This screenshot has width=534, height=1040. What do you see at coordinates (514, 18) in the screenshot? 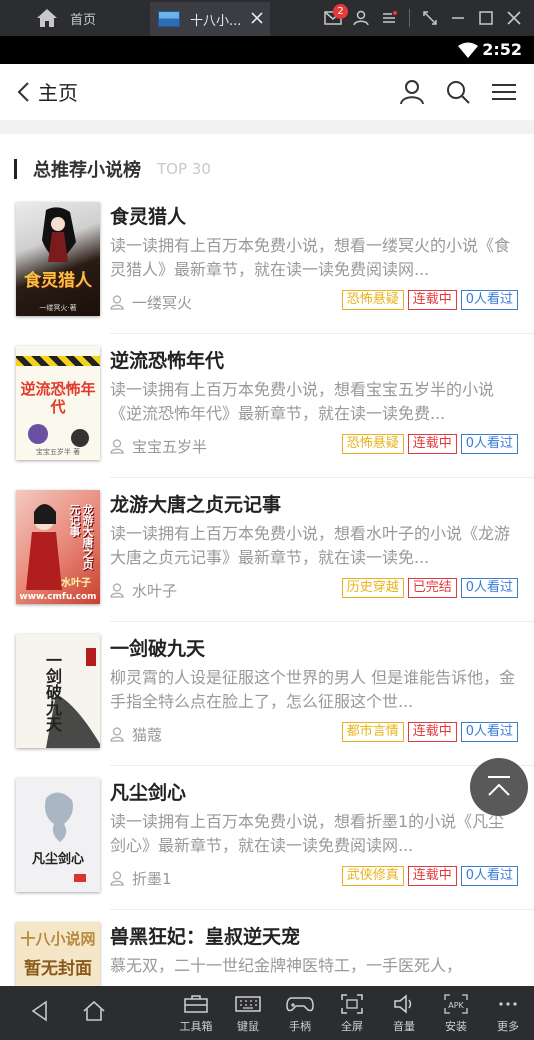
I see `close-window-button` at bounding box center [514, 18].